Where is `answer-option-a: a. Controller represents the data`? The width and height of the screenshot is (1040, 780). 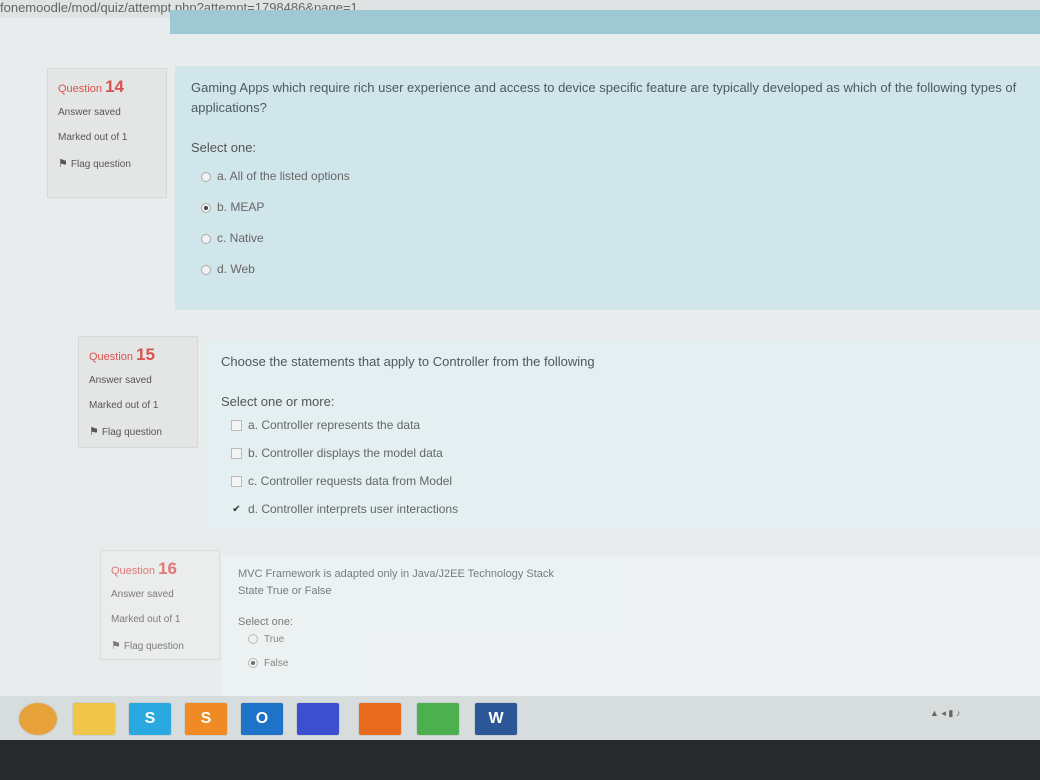 answer-option-a: a. Controller represents the data is located at coordinates (622, 425).